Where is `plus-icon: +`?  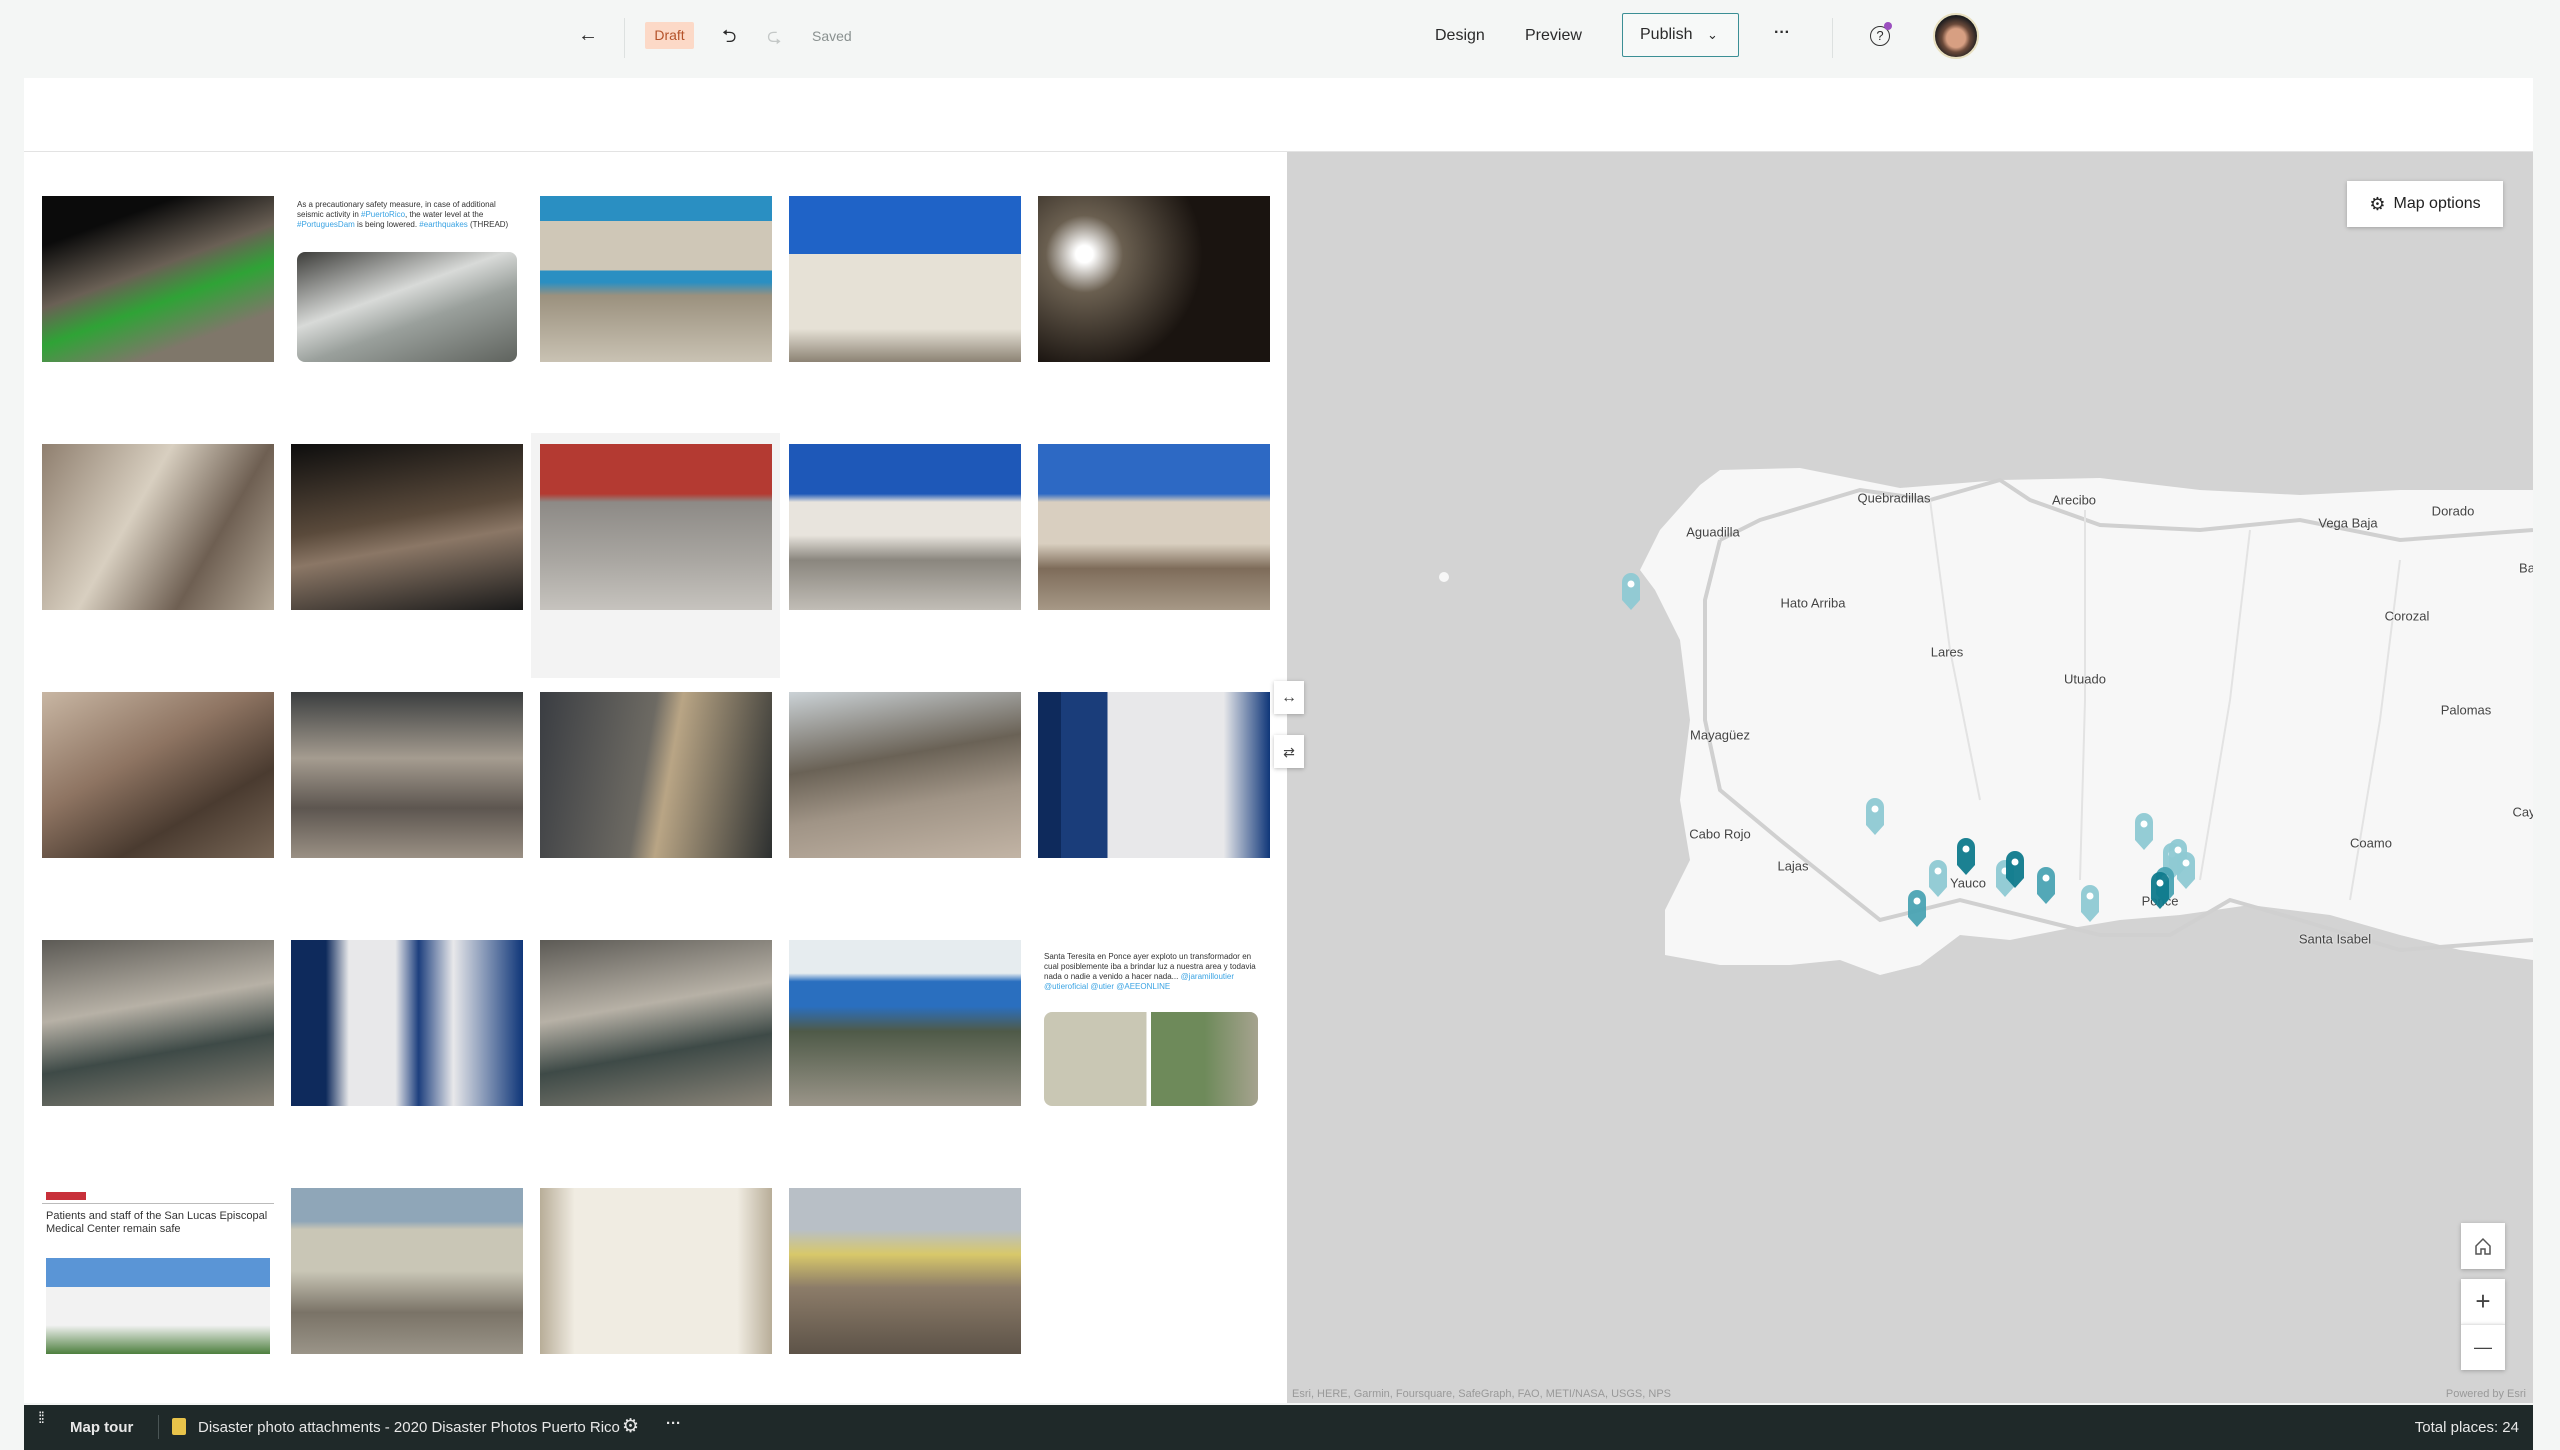 plus-icon: + is located at coordinates (2483, 1301).